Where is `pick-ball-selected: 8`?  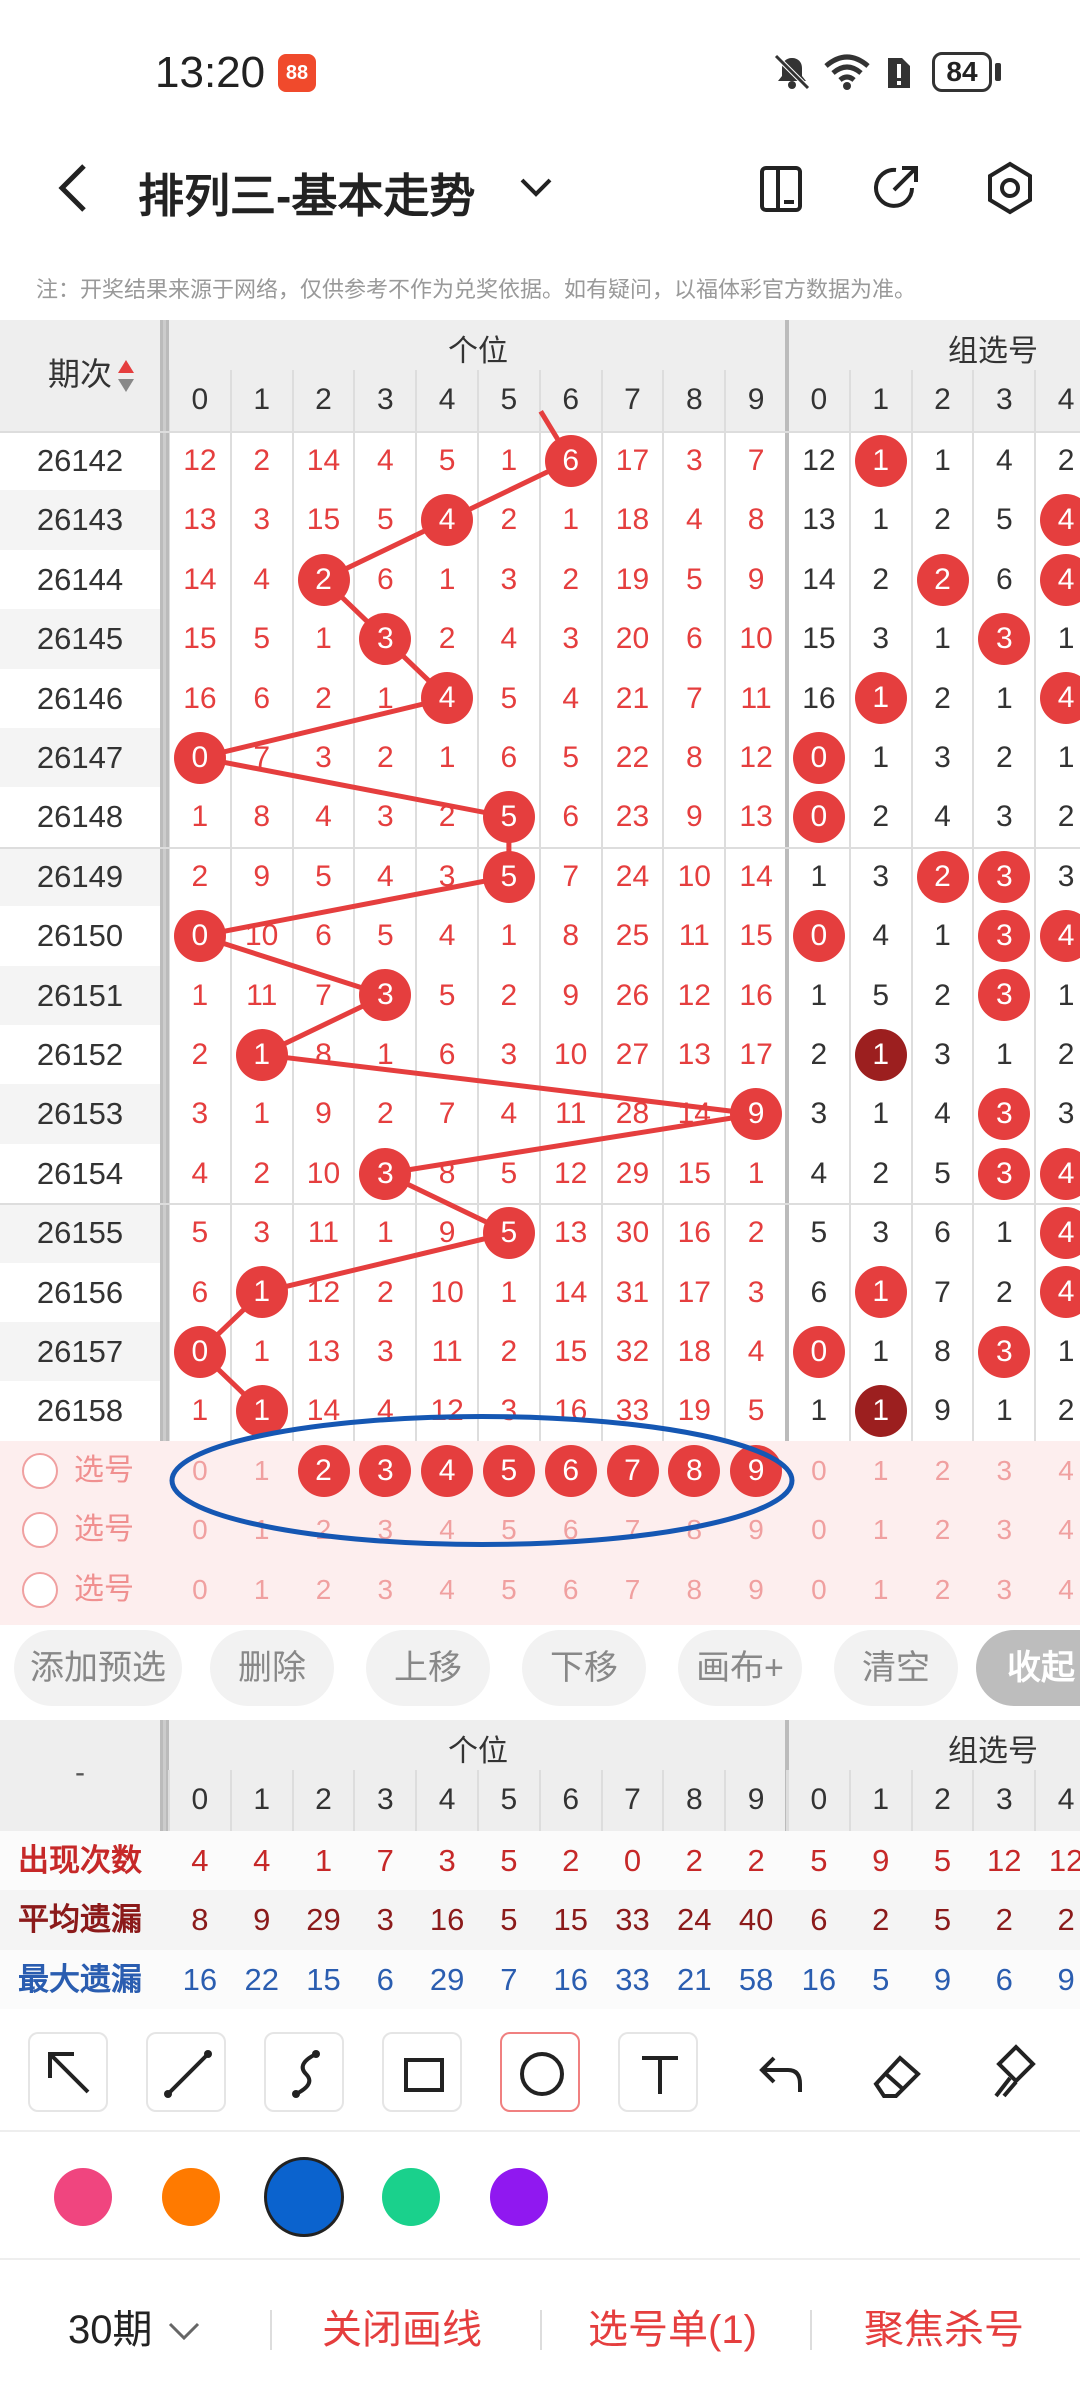
pick-ball-selected: 8 is located at coordinates (694, 1470).